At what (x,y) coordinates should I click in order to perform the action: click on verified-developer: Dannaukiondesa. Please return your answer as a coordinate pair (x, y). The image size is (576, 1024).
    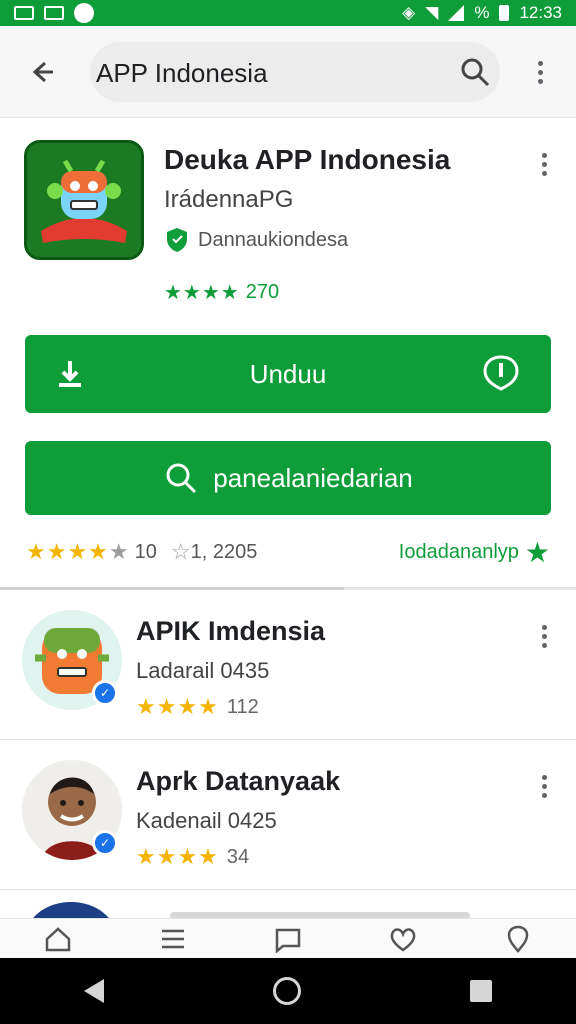
    Looking at the image, I should click on (256, 240).